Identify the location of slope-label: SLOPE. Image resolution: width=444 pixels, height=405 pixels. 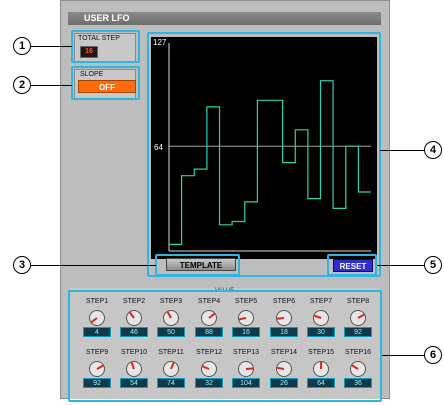
(91, 74).